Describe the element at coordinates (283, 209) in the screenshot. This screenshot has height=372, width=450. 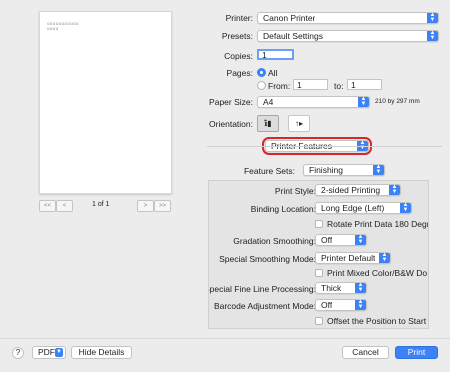
I see `binding-location-label: Binding Location:` at that location.